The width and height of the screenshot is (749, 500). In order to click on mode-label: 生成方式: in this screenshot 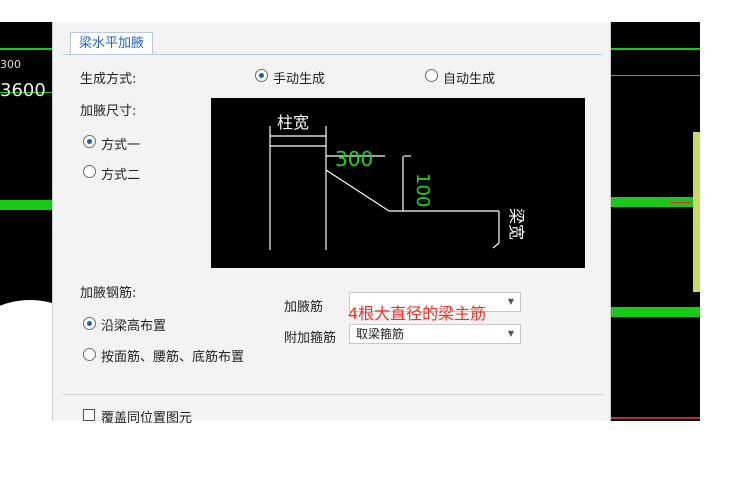, I will do `click(108, 79)`.